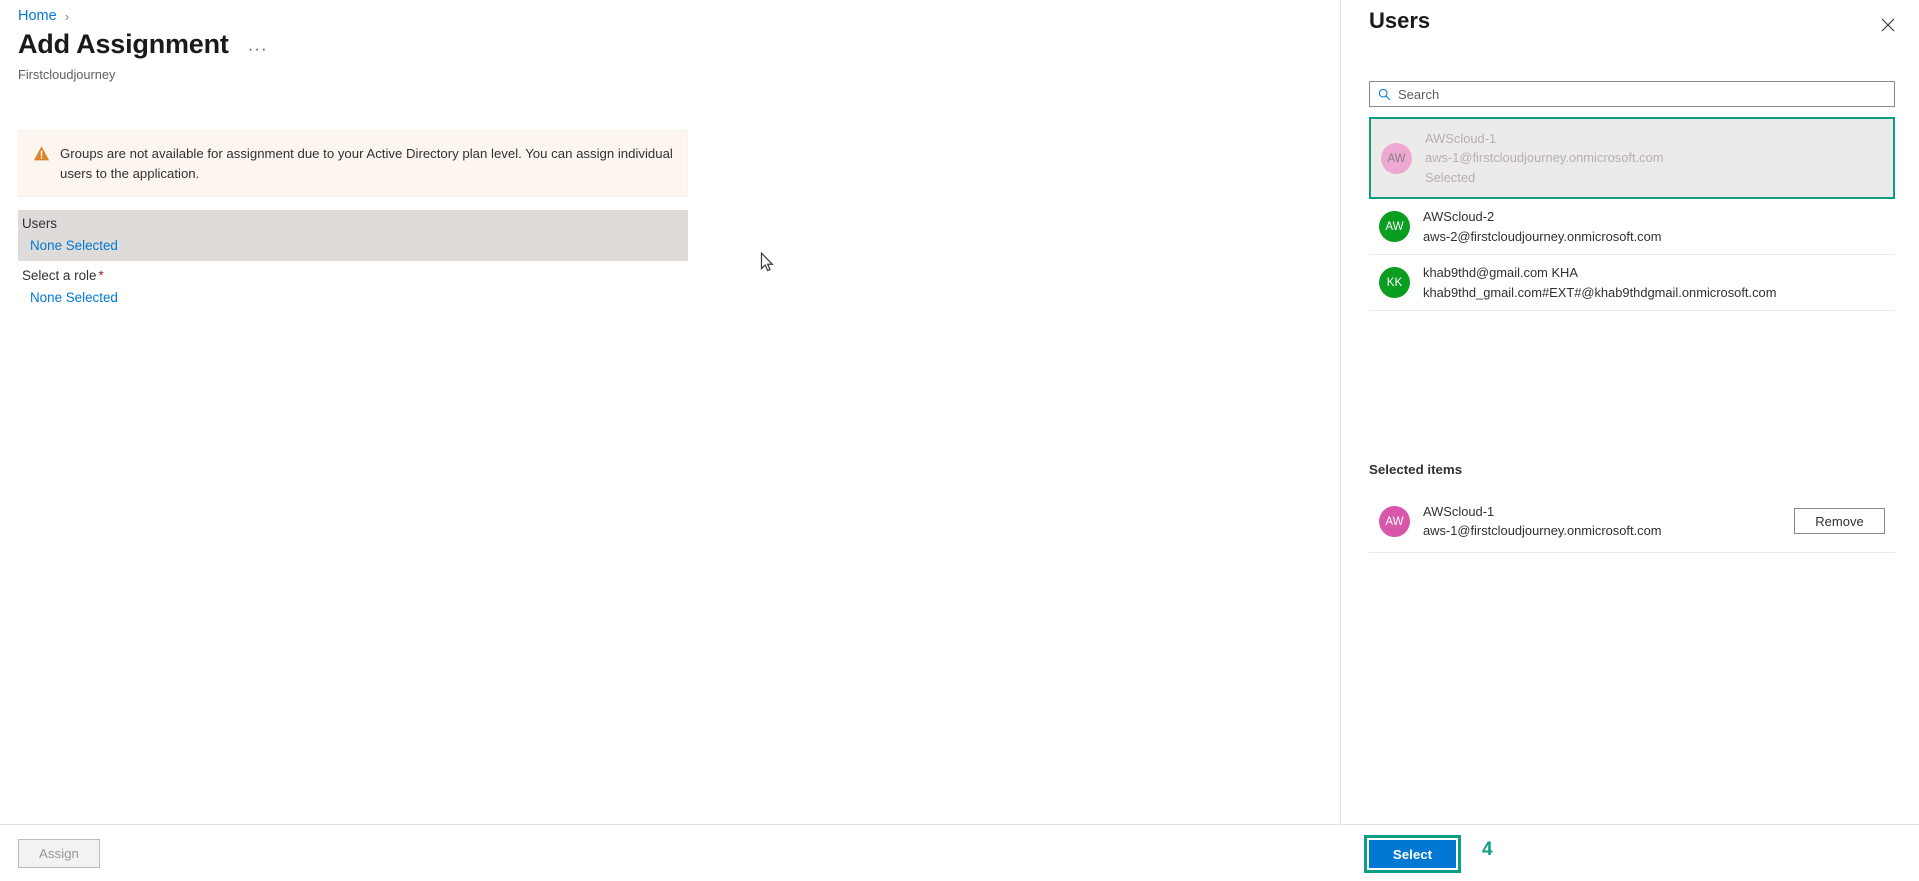  Describe the element at coordinates (67, 16) in the screenshot. I see `breadcrumb-chevron-right-icon: ›` at that location.